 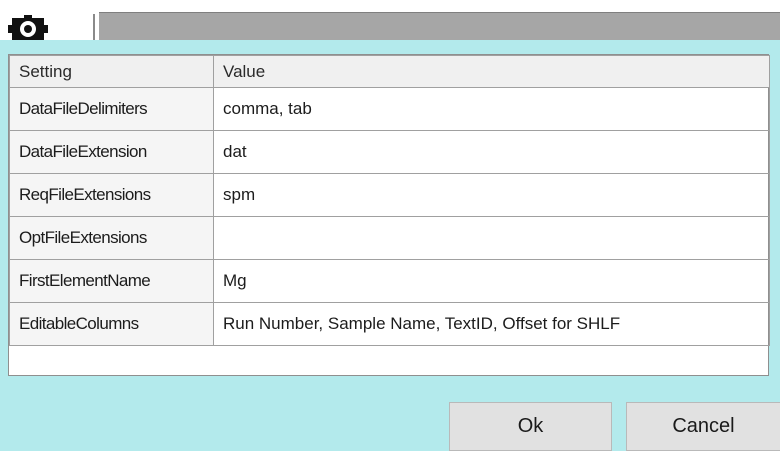 What do you see at coordinates (491, 152) in the screenshot?
I see `value-cell: dat` at bounding box center [491, 152].